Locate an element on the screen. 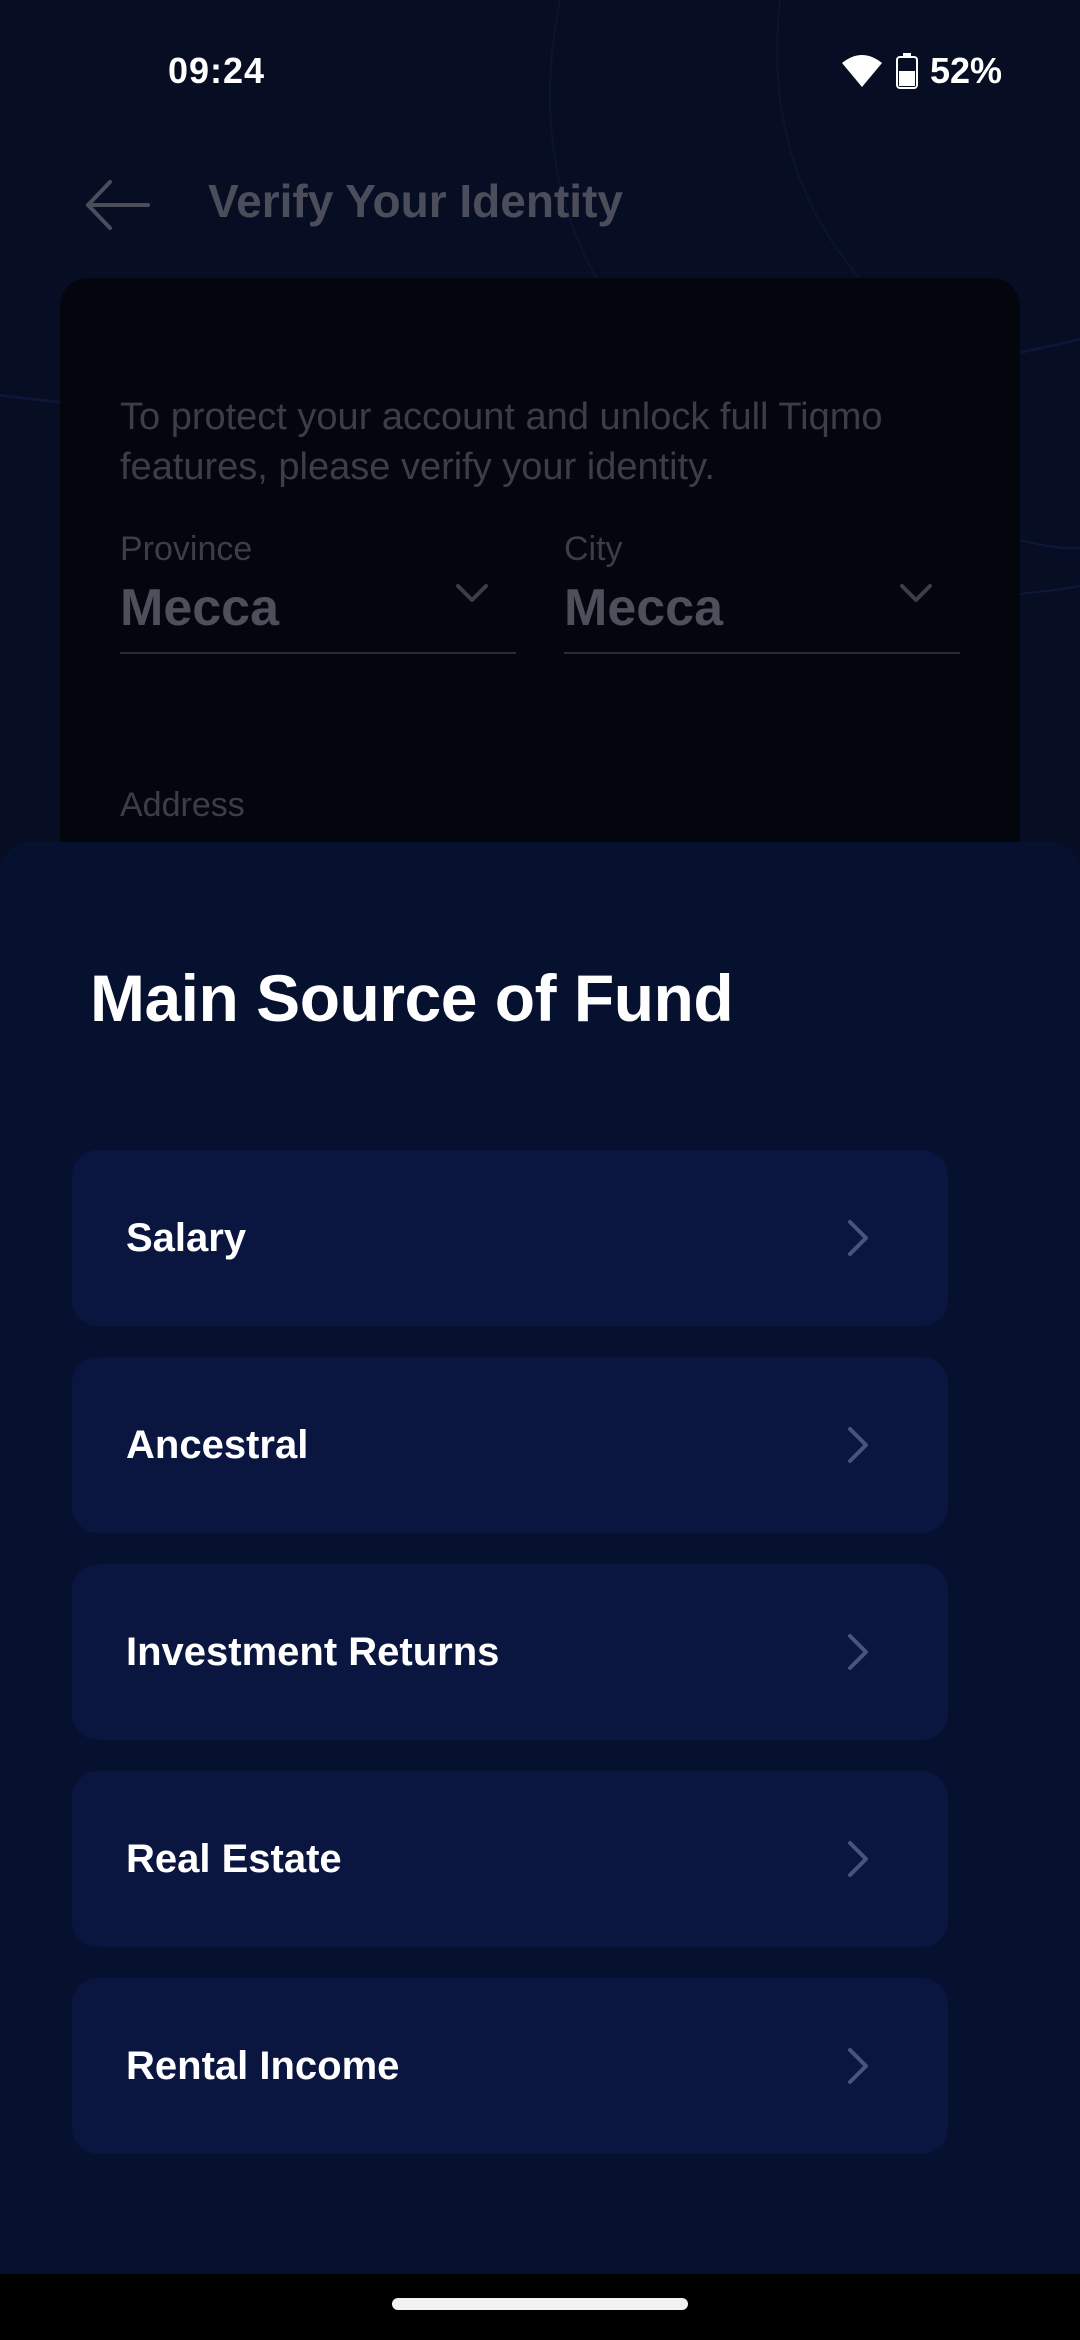  page-title: Verify Your Identity is located at coordinates (415, 201).